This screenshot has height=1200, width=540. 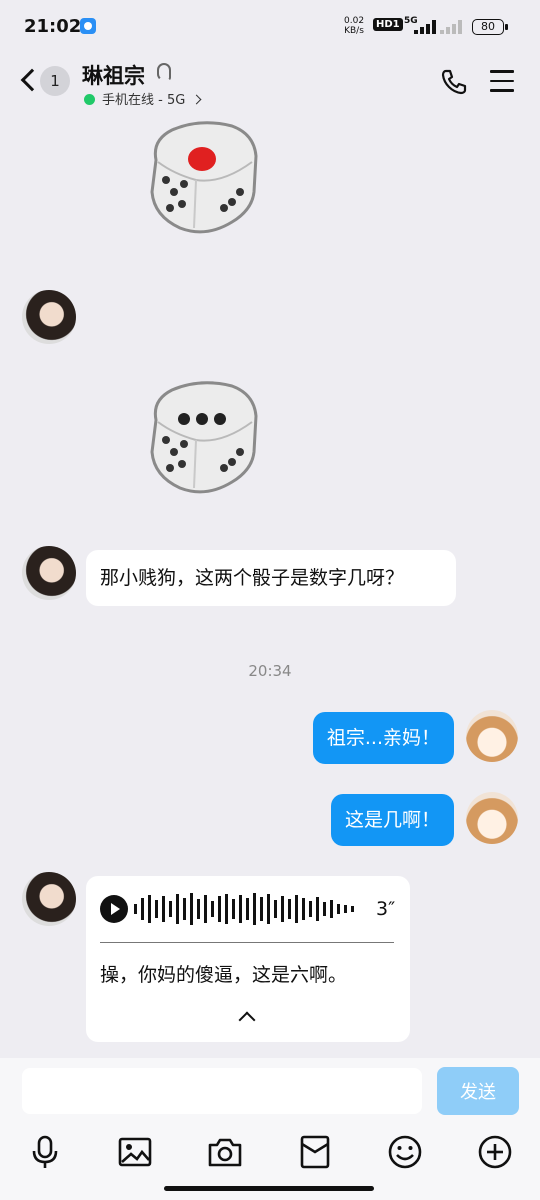 What do you see at coordinates (490, 27) in the screenshot?
I see `battery-icon: 80` at bounding box center [490, 27].